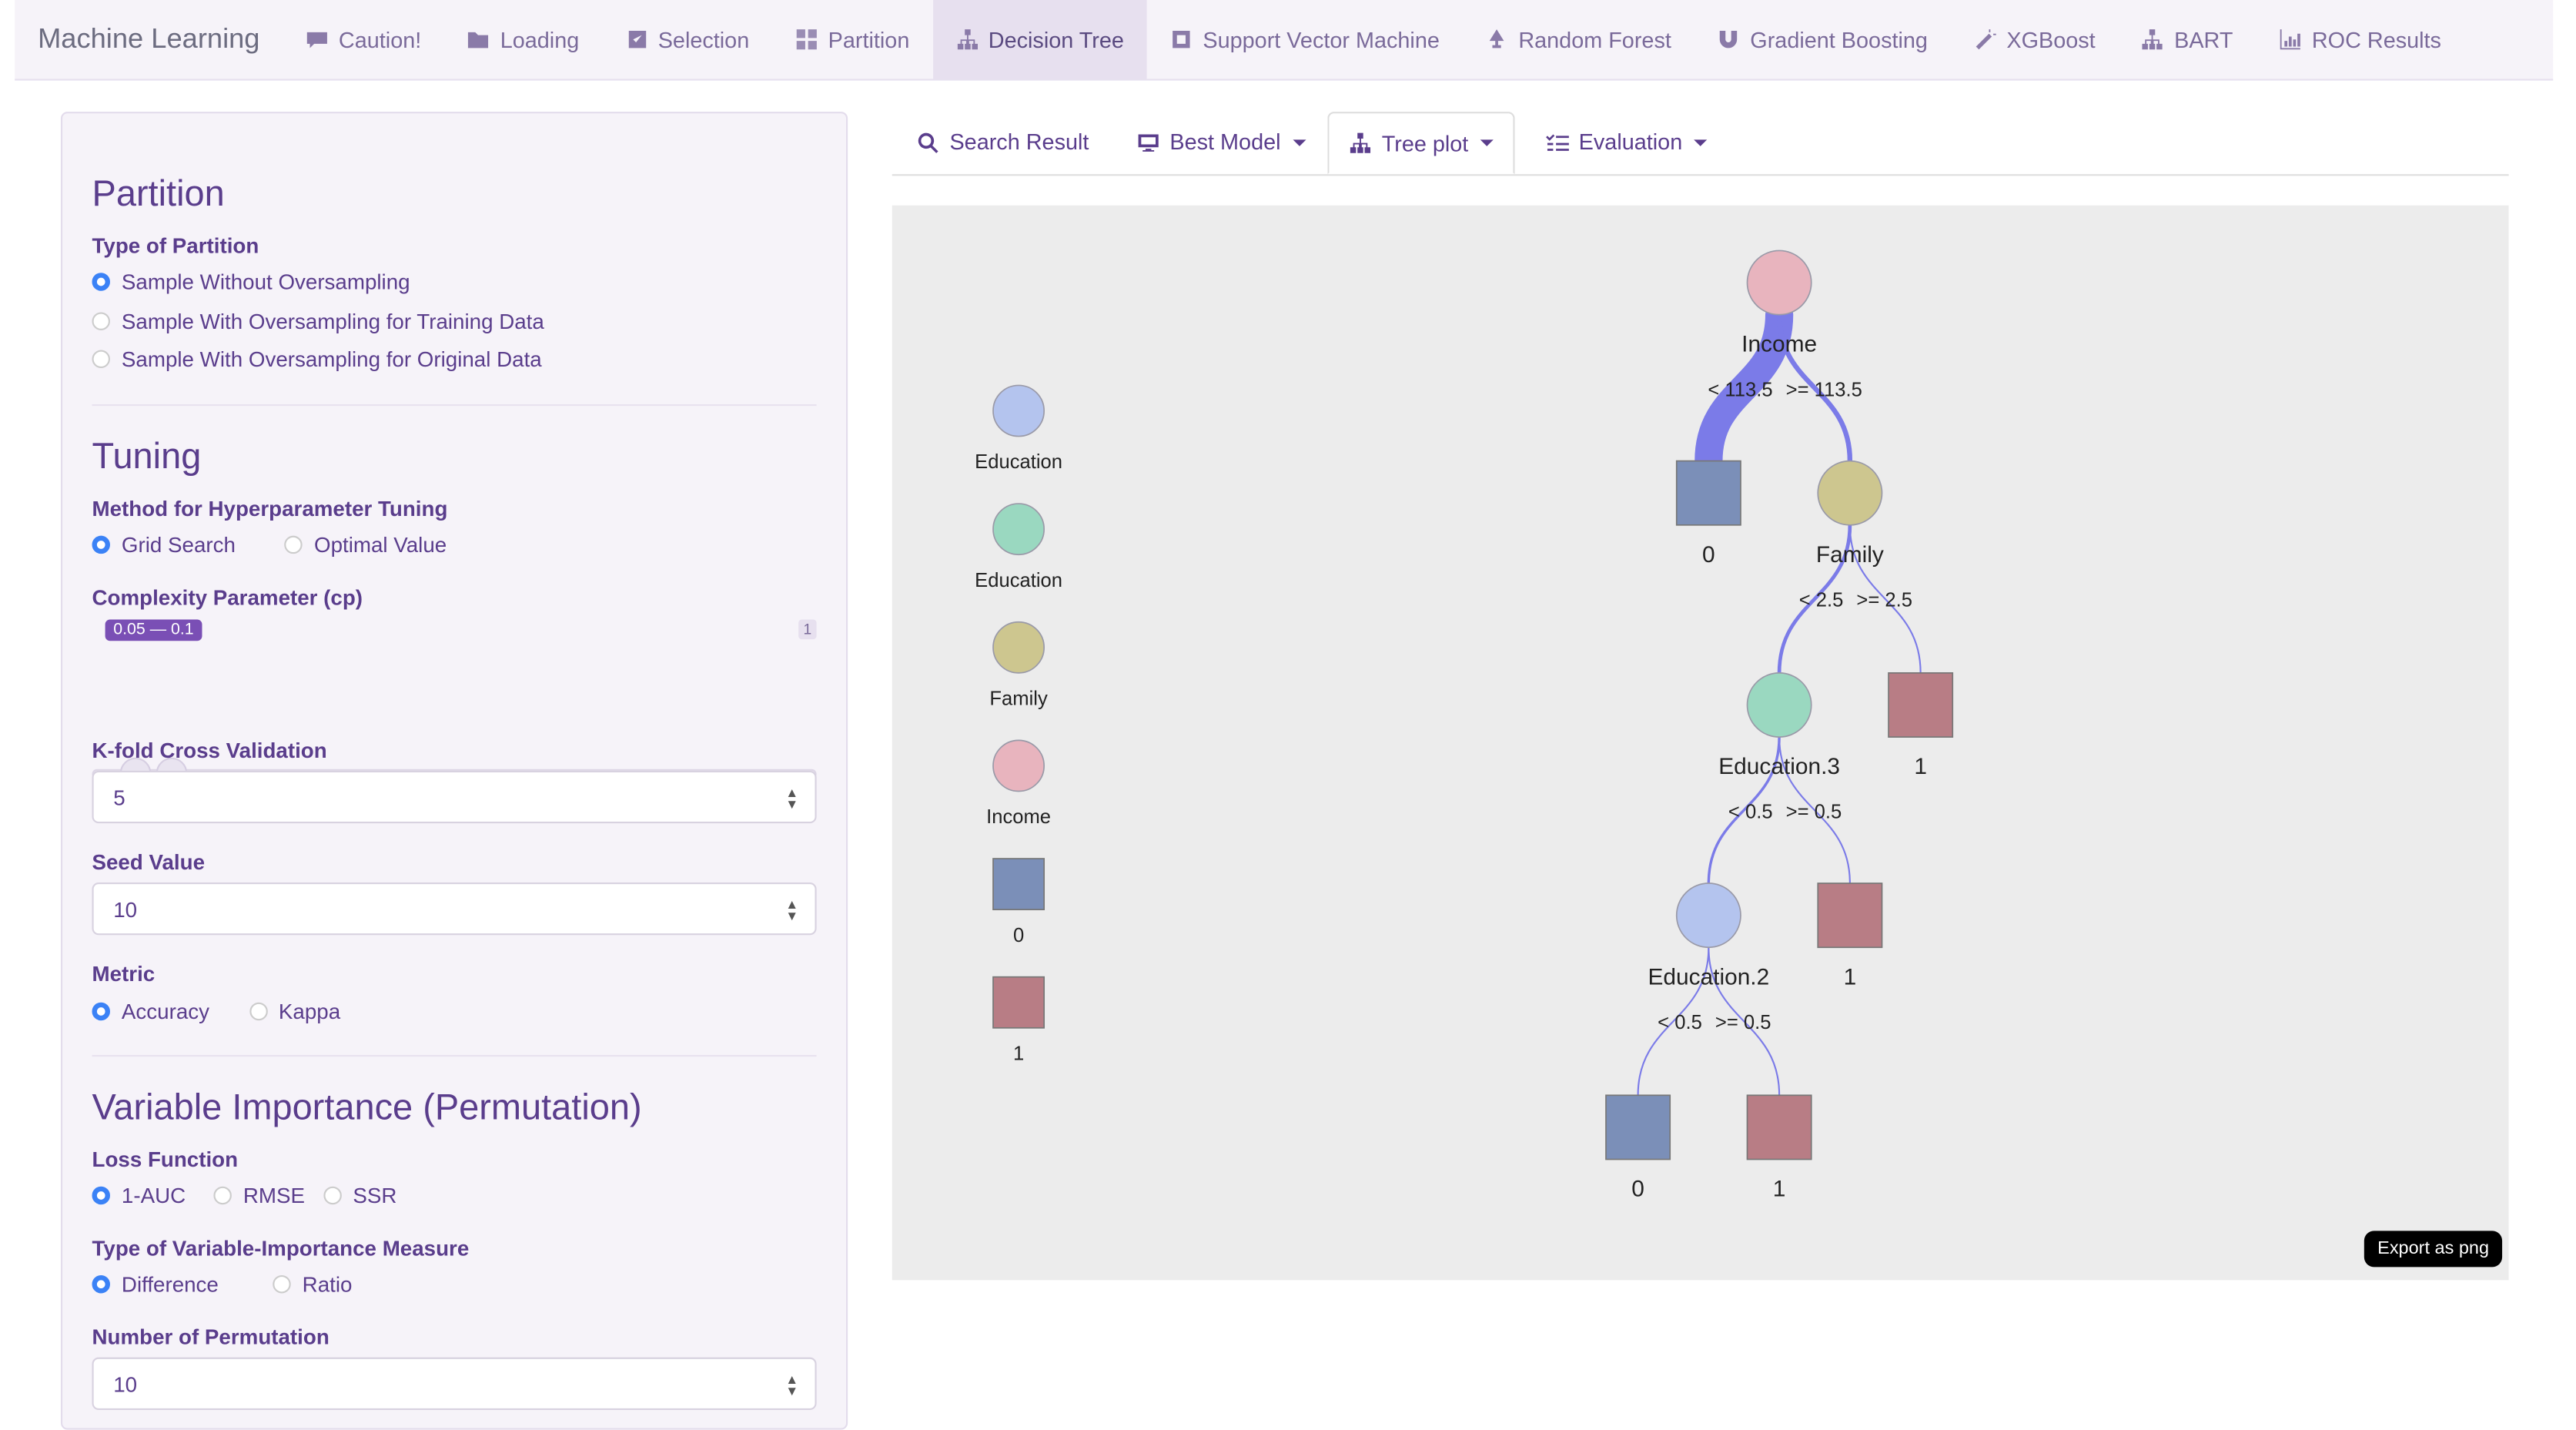 This screenshot has width=2576, height=1430. I want to click on radio-label: Ratio, so click(328, 1284).